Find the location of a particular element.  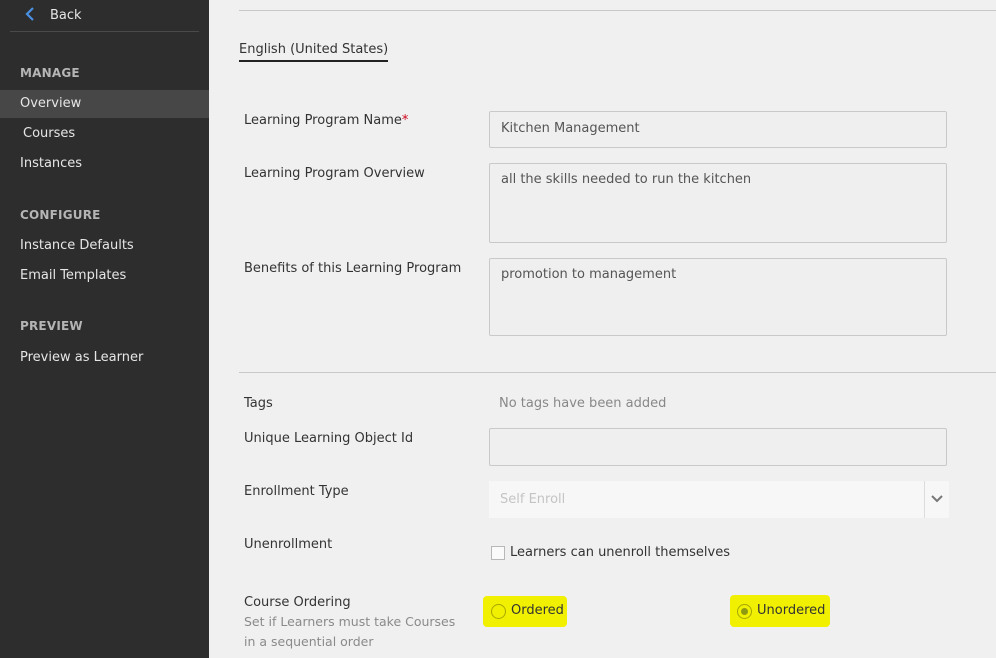

chevron-left-icon is located at coordinates (29, 14).